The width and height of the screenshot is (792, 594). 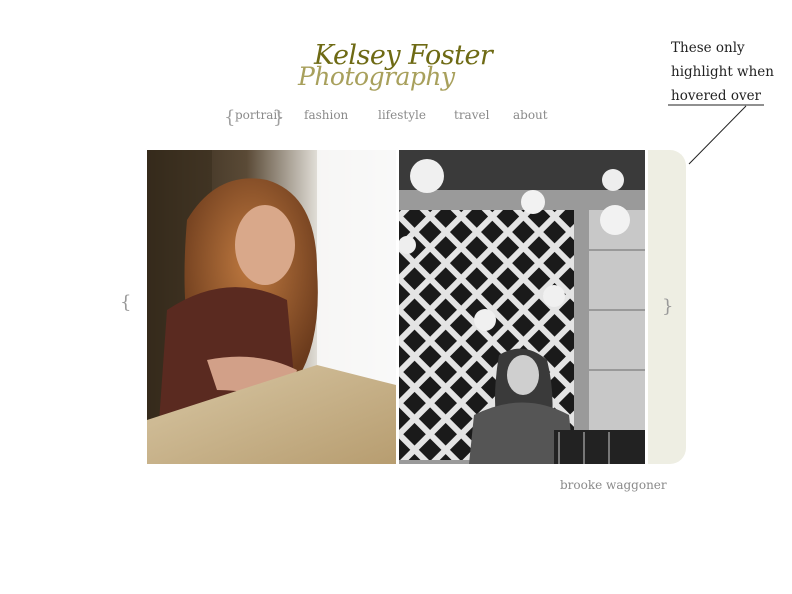 What do you see at coordinates (613, 485) in the screenshot?
I see `photo-caption: brooke waggoner` at bounding box center [613, 485].